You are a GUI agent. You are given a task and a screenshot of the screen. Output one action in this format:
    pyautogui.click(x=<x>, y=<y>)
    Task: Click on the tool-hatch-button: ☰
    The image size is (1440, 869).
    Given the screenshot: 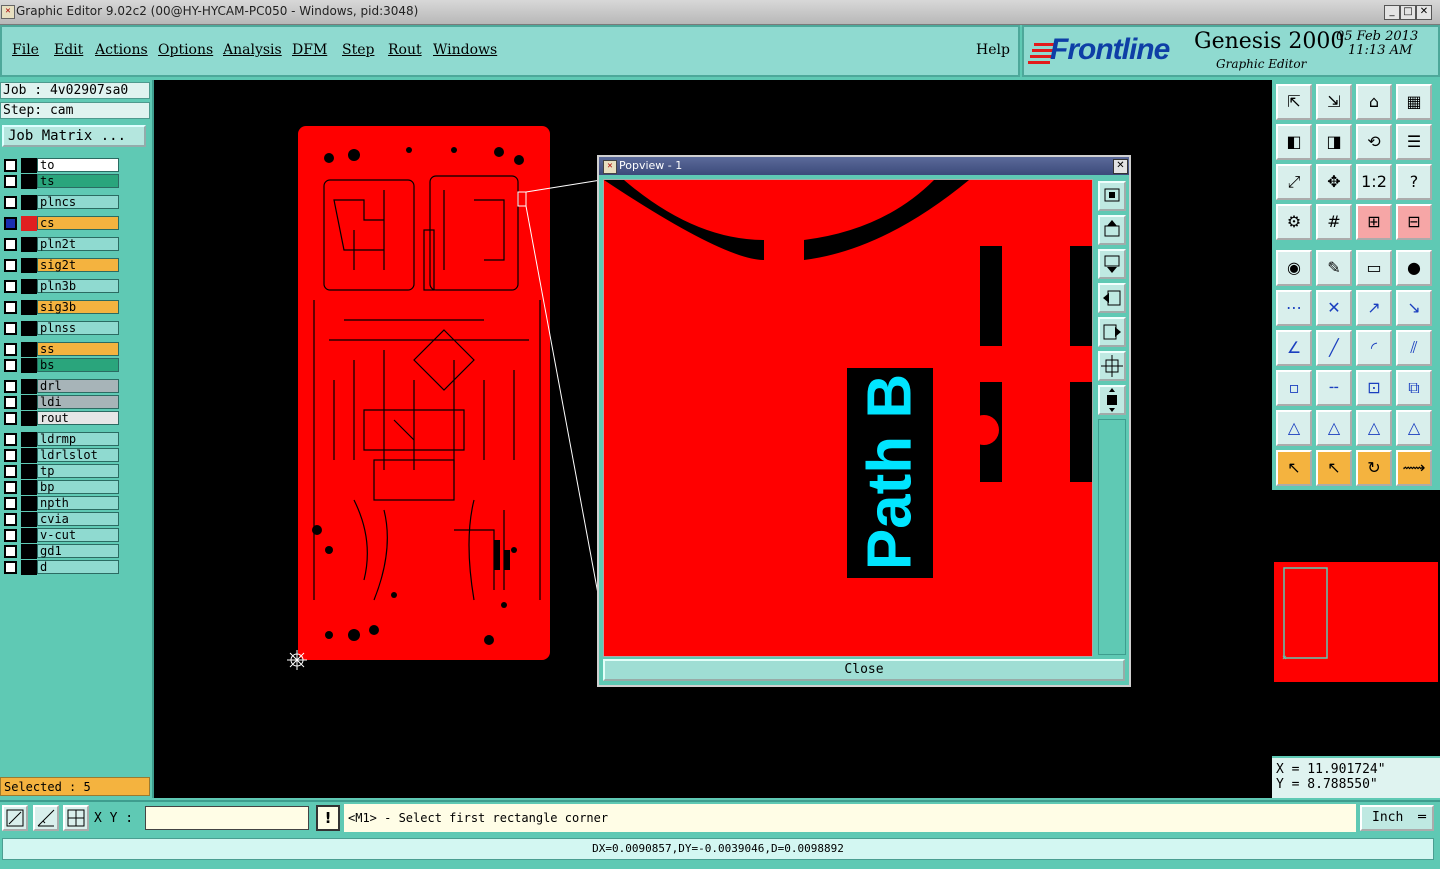 What is the action you would take?
    pyautogui.click(x=1414, y=142)
    